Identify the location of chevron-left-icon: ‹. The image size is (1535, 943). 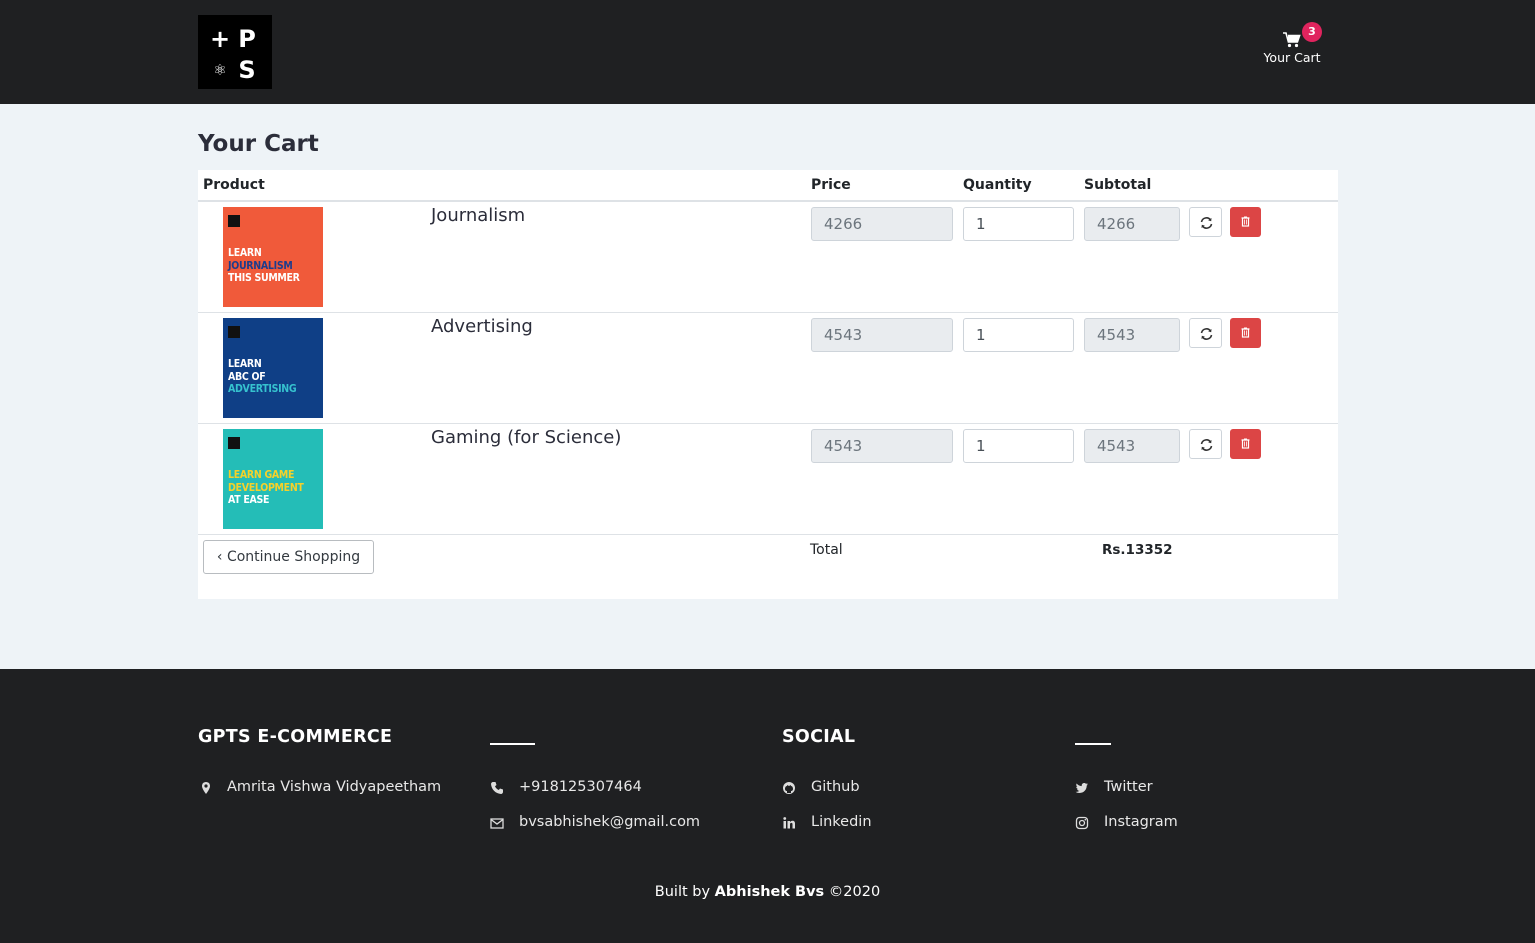
(219, 557).